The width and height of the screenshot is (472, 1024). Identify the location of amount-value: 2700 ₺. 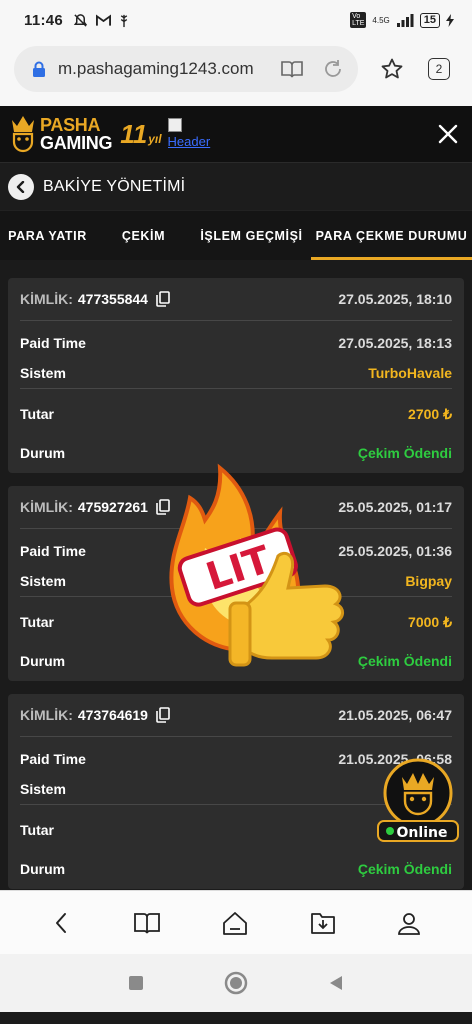
(430, 413).